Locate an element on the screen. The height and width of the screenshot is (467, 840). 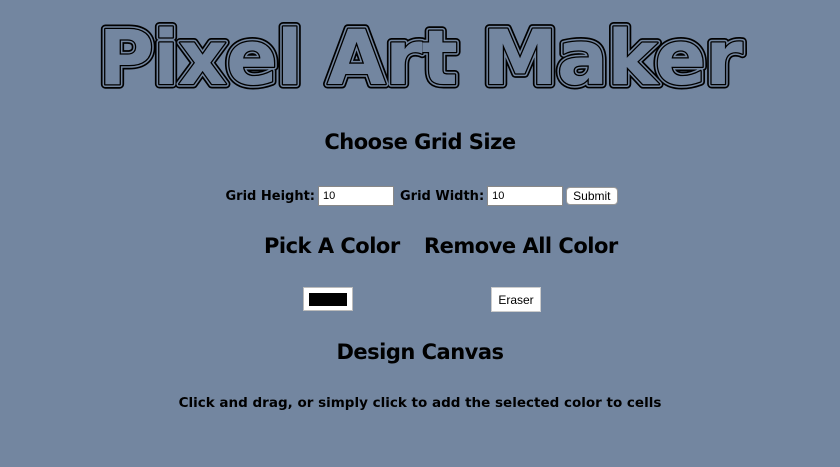
pick-color-heading: Pick A Color is located at coordinates (332, 246).